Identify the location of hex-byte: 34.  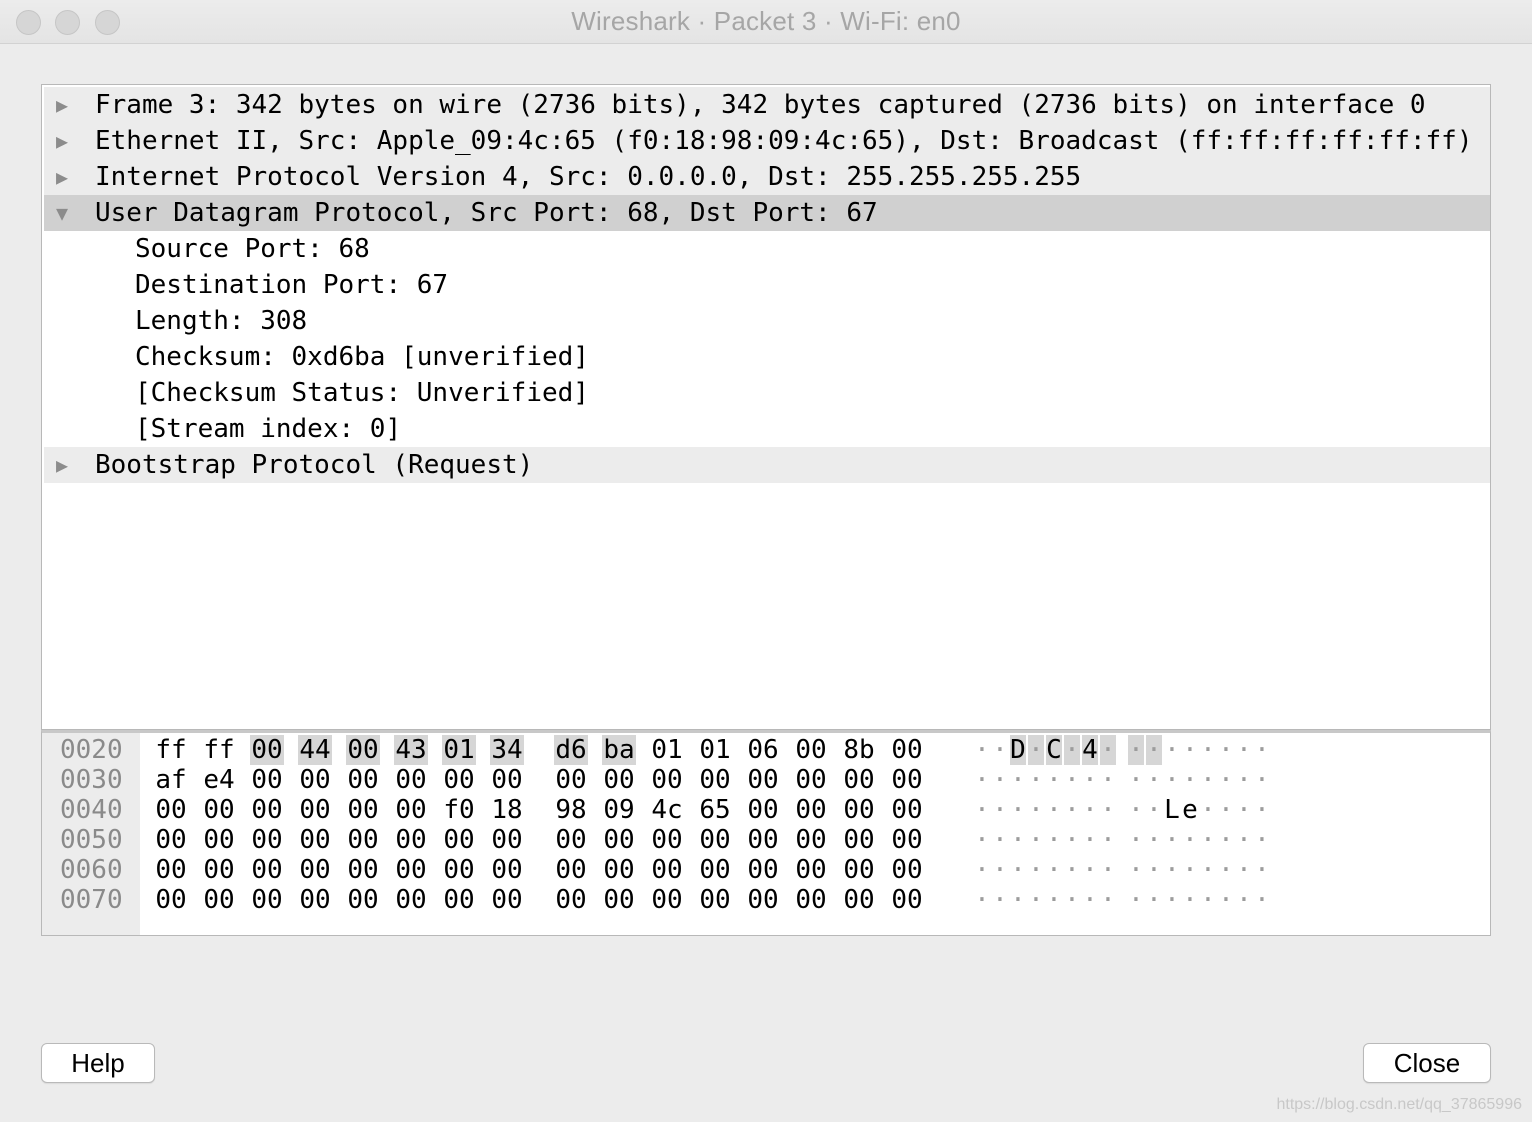
(507, 750).